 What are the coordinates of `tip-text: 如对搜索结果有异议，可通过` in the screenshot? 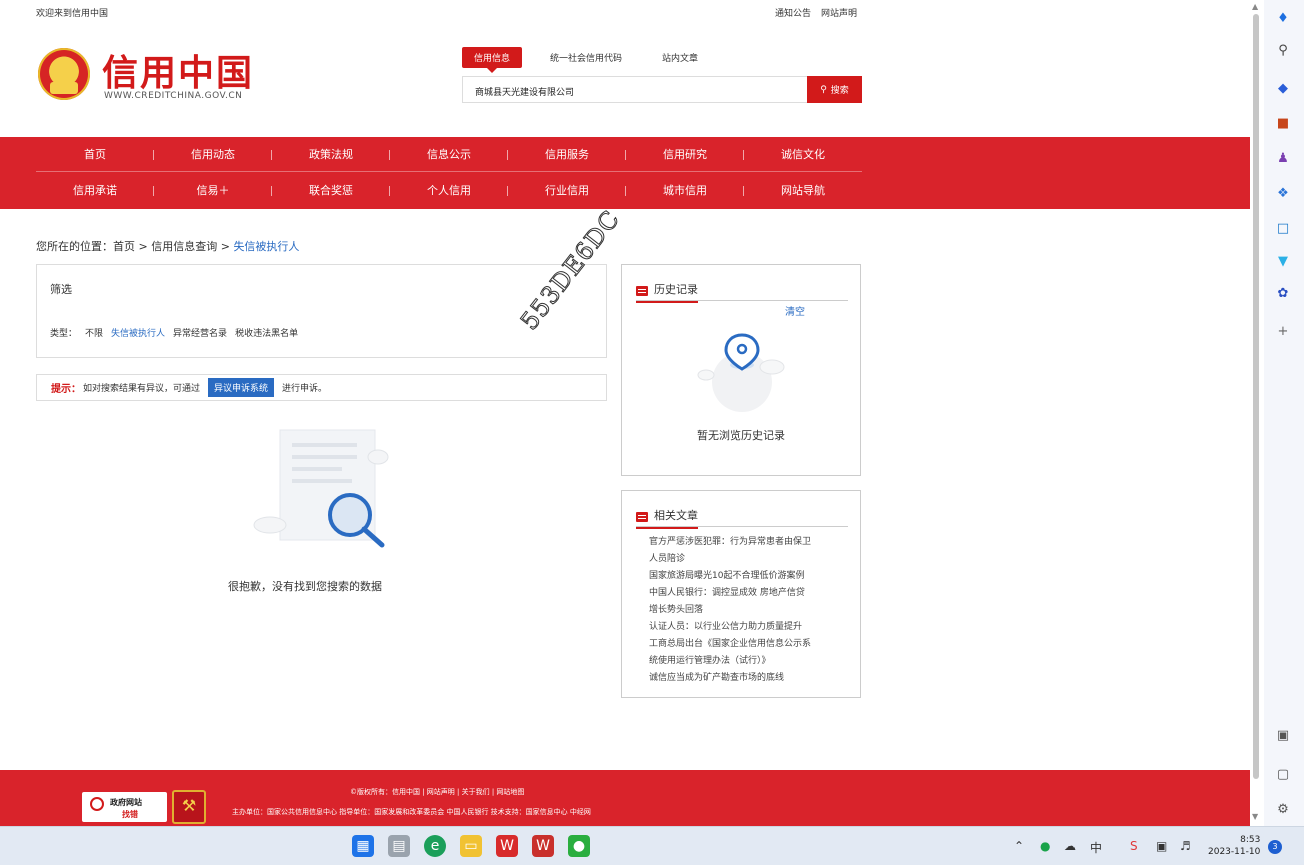 It's located at (142, 389).